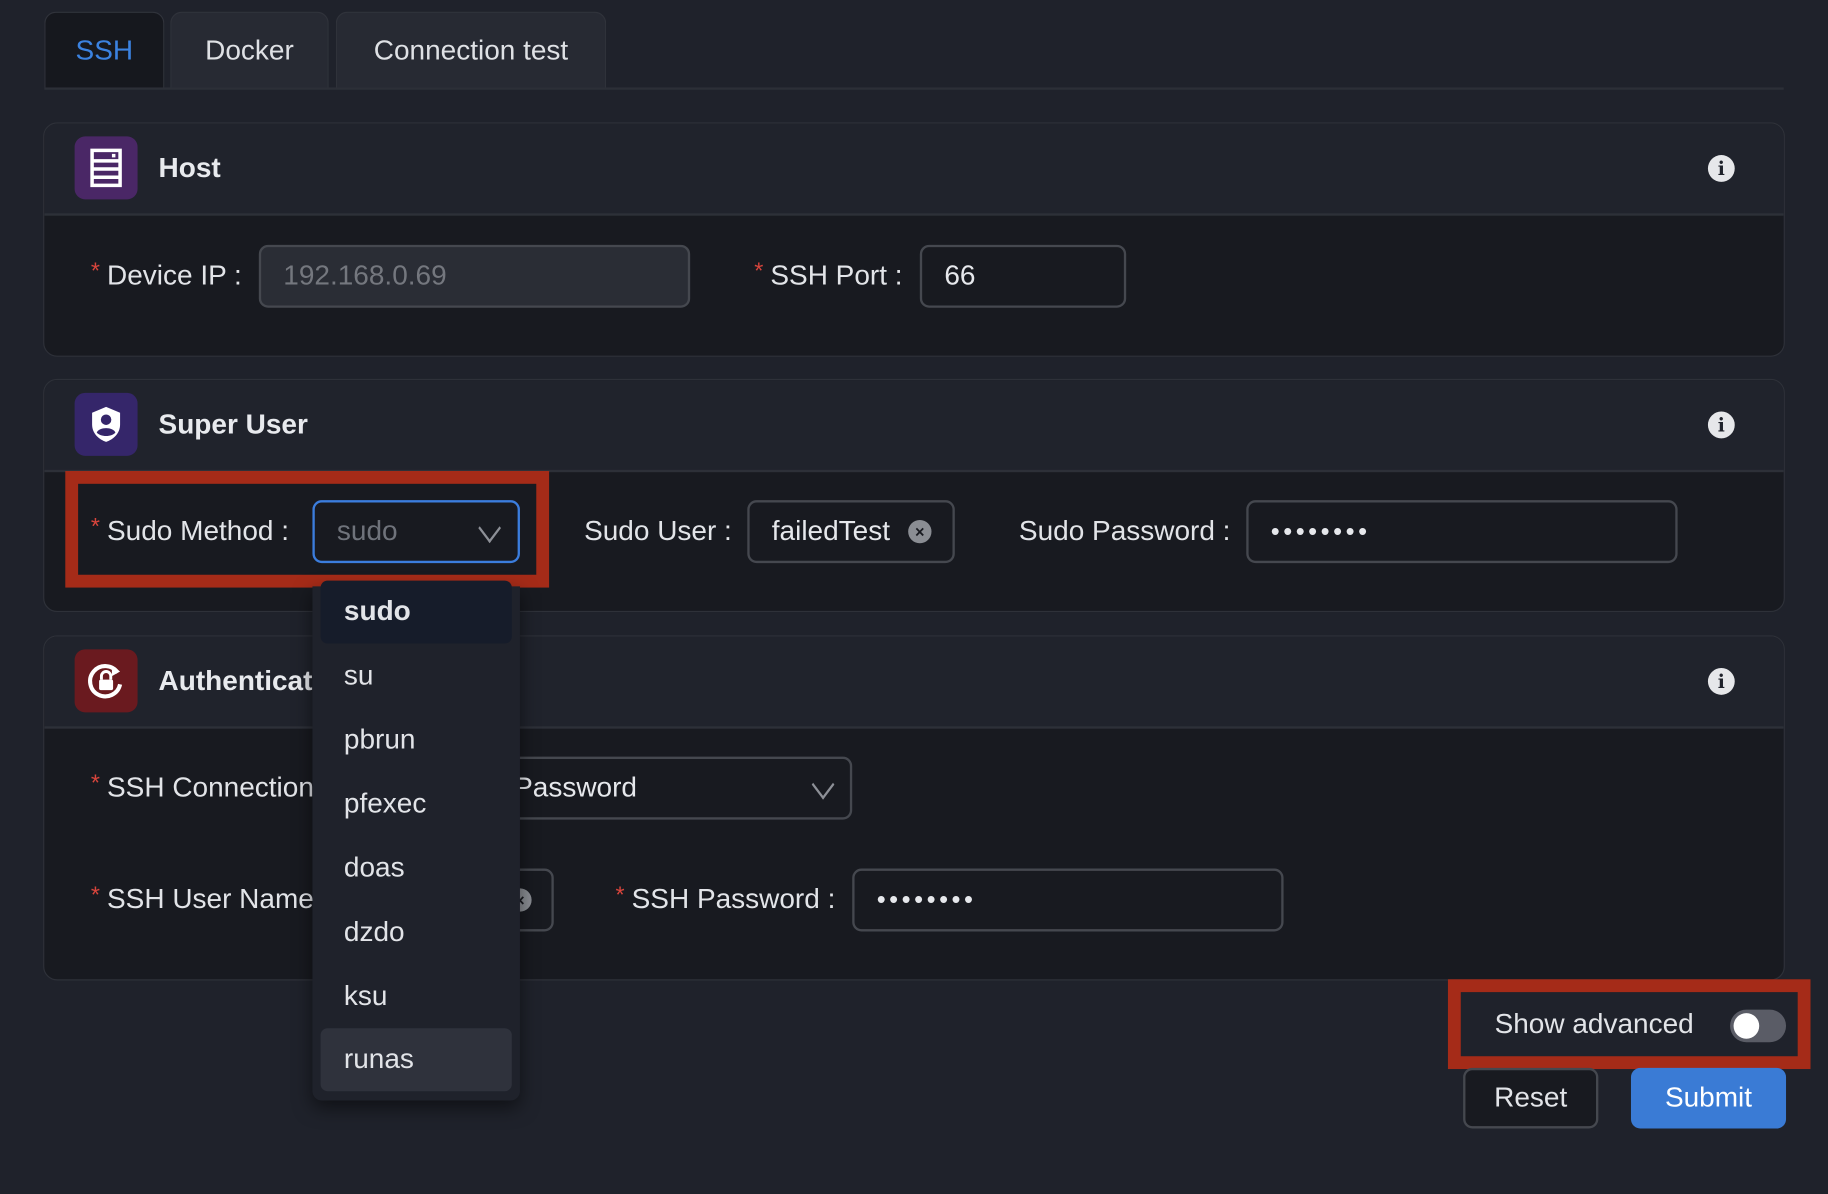 Image resolution: width=1828 pixels, height=1194 pixels. What do you see at coordinates (416, 676) in the screenshot?
I see `option-su: su` at bounding box center [416, 676].